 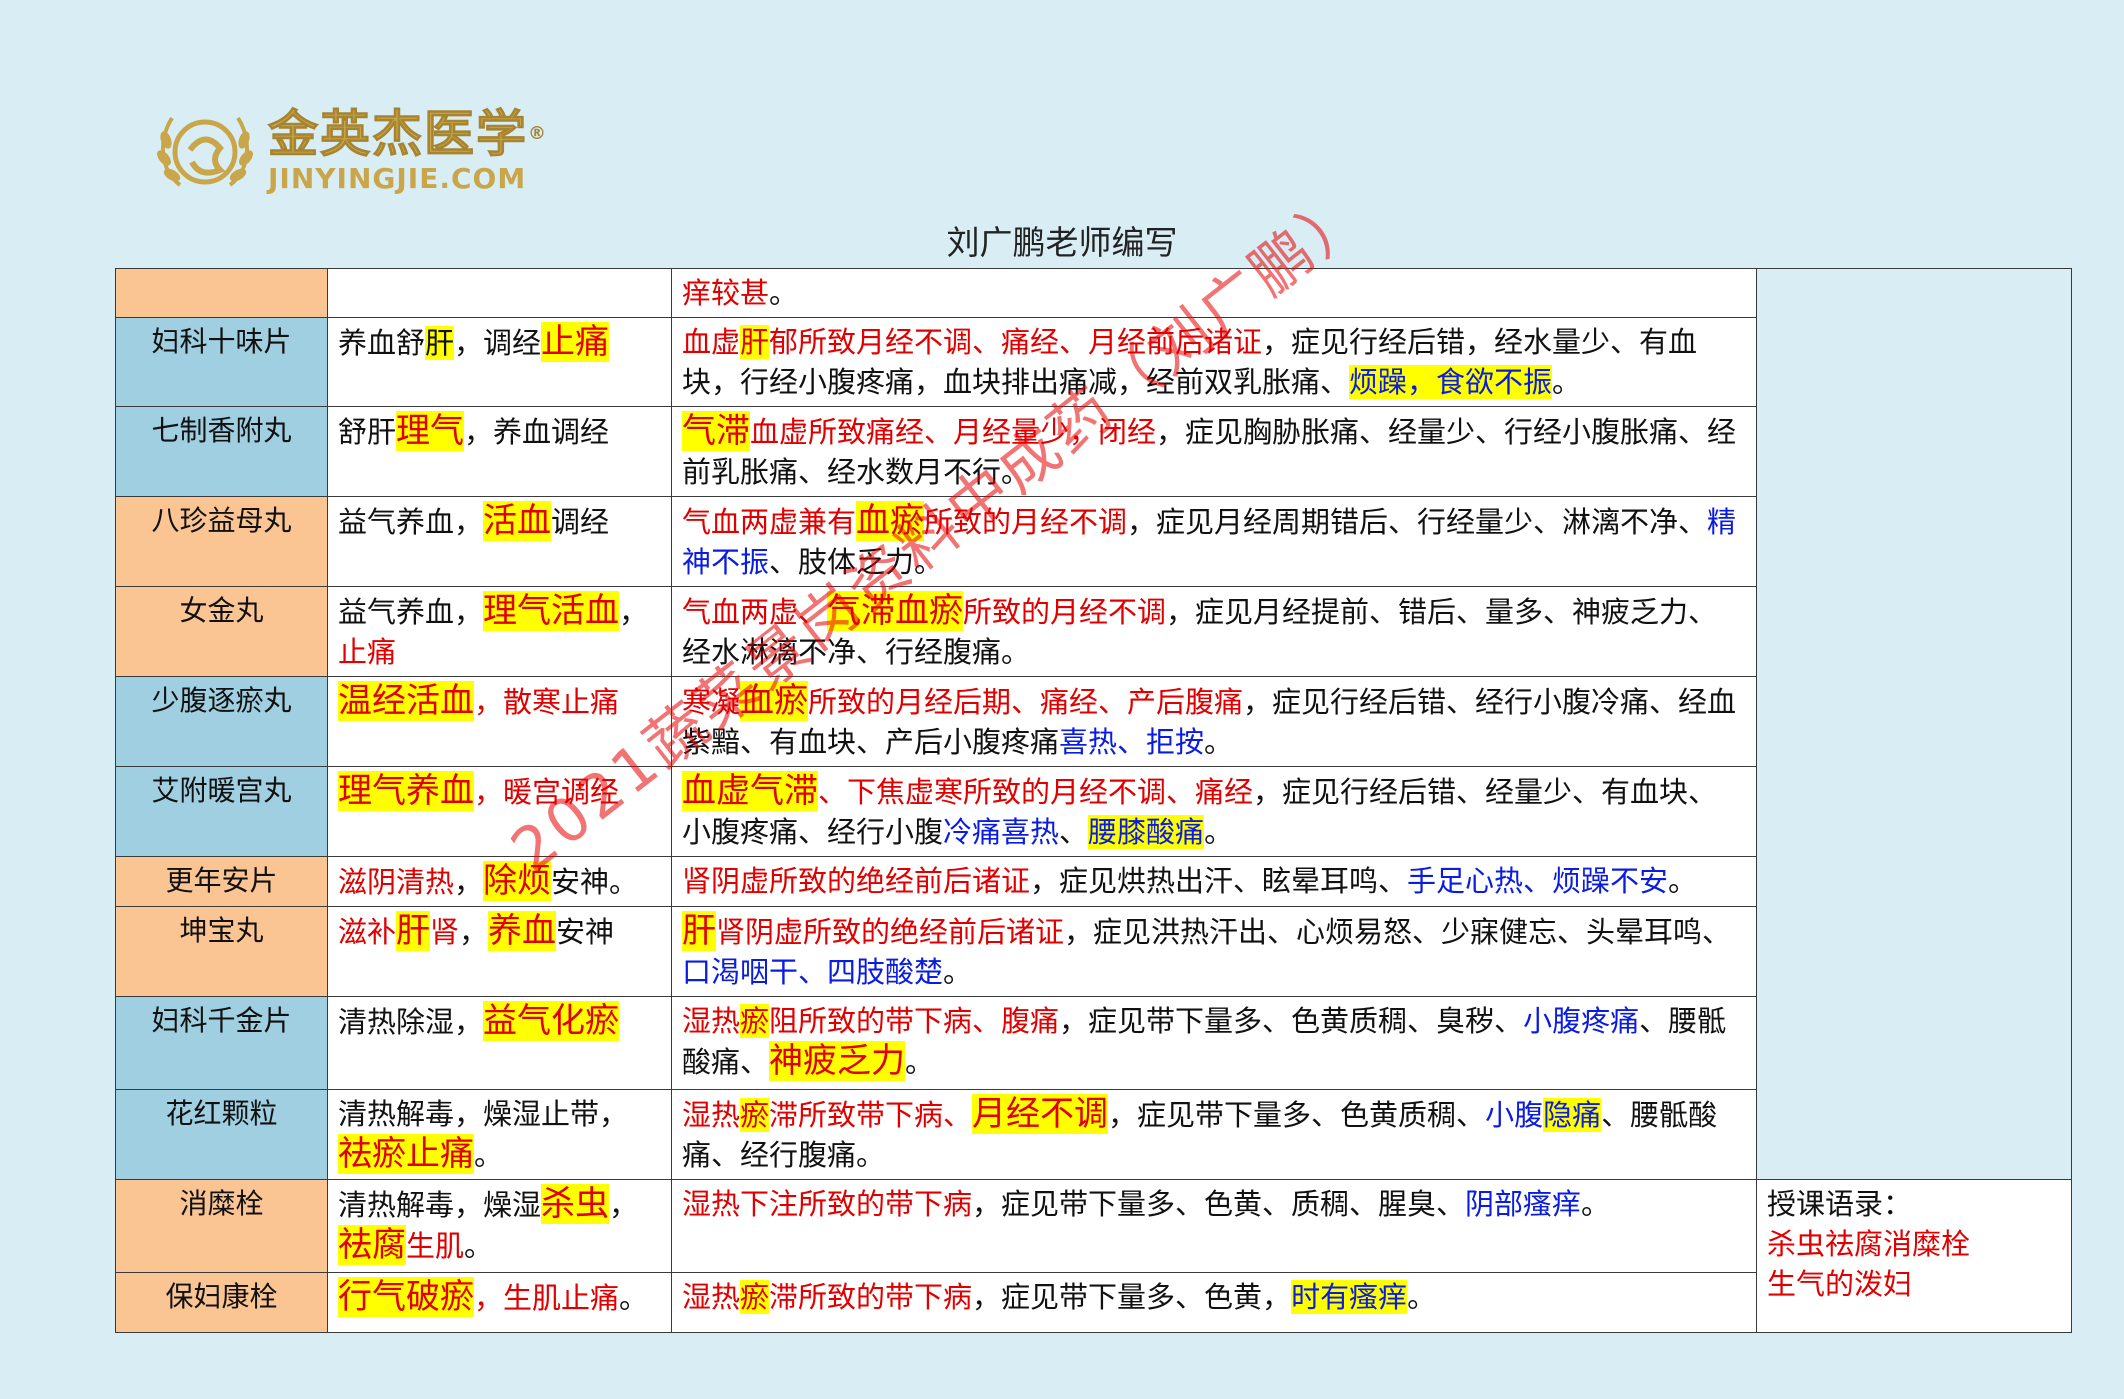 I want to click on func-segment: 温经活血, so click(x=406, y=701).